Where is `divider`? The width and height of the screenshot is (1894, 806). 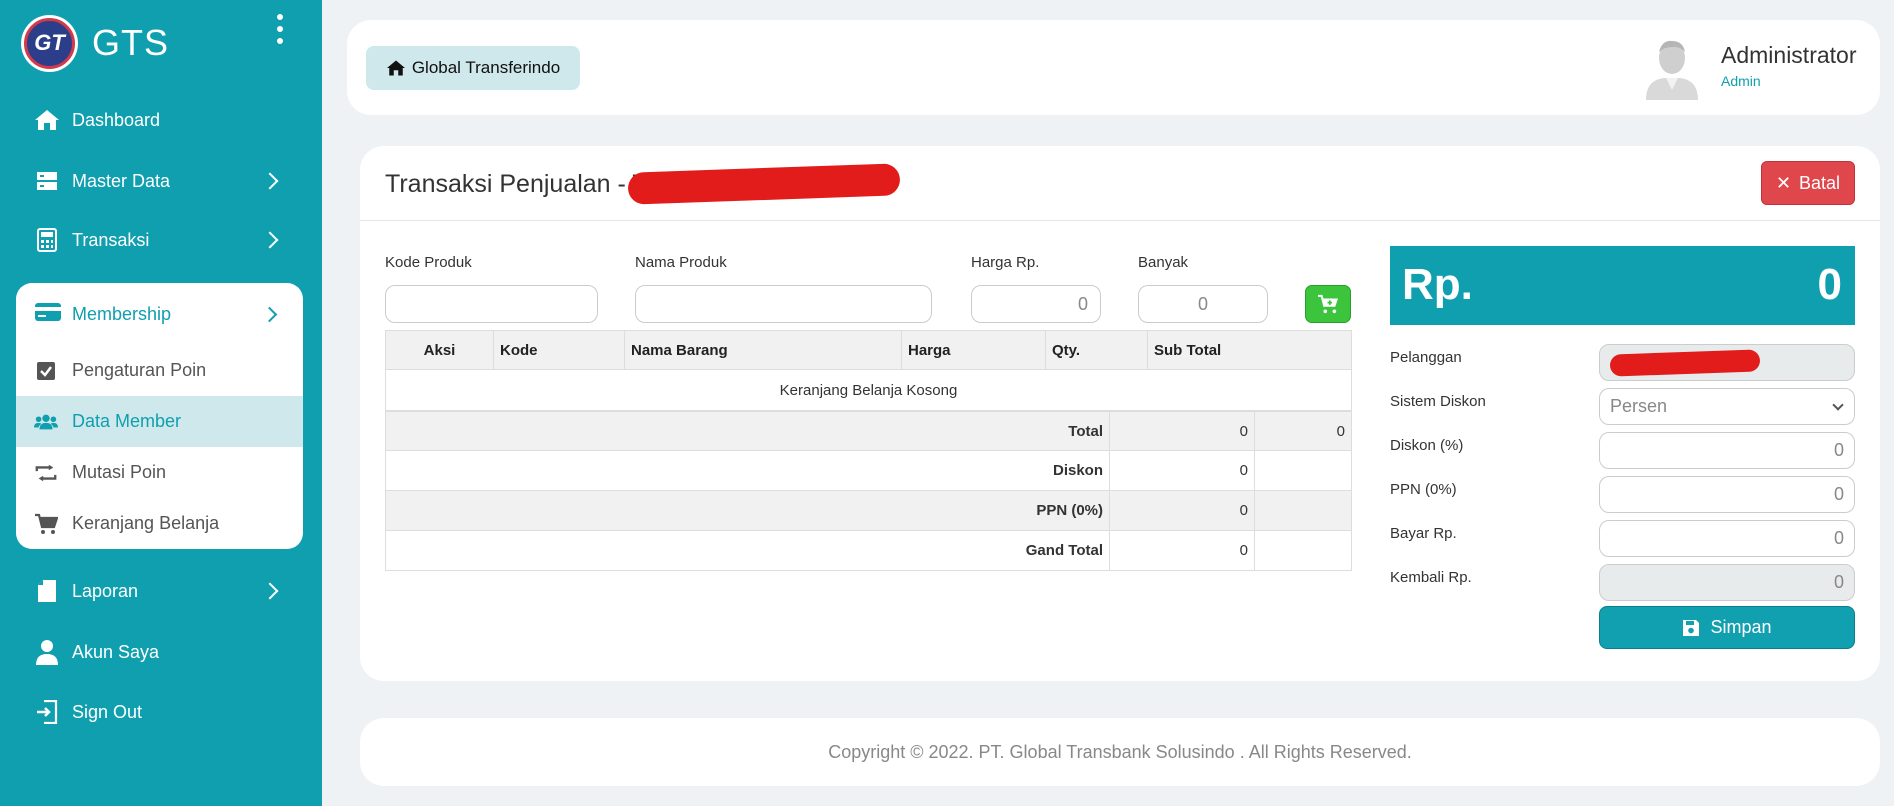
divider is located at coordinates (1120, 220).